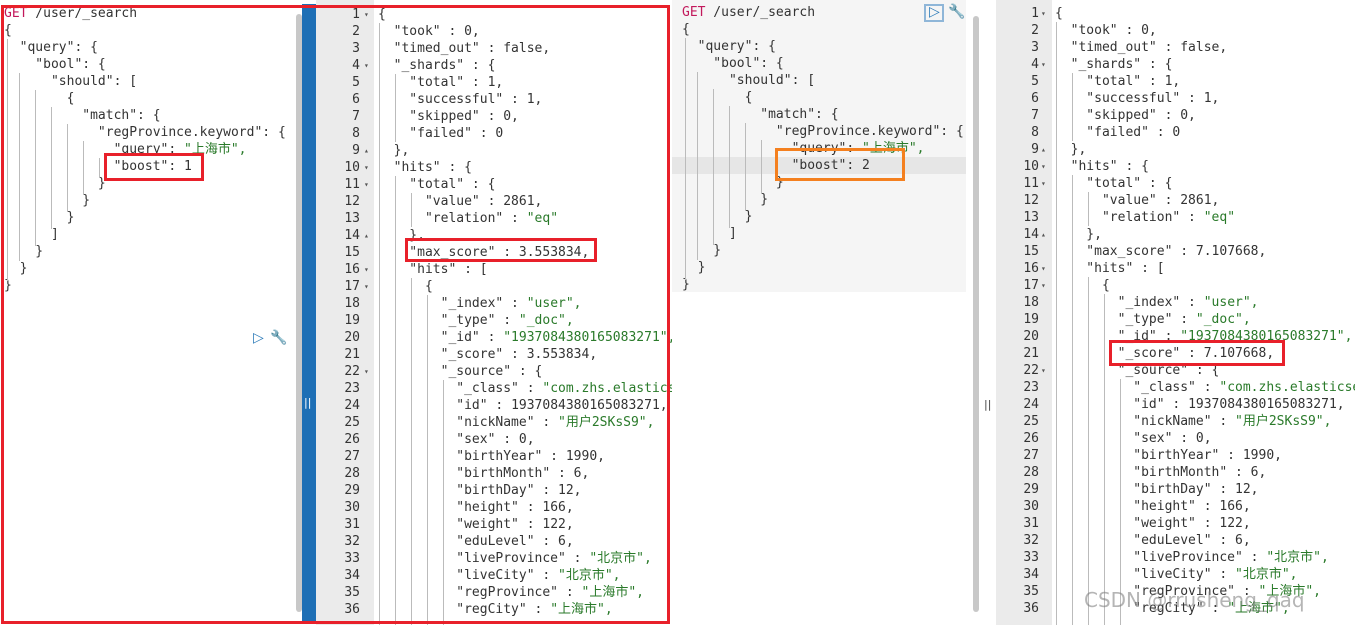 The width and height of the screenshot is (1355, 625). Describe the element at coordinates (1031, 370) in the screenshot. I see `line-number: 22` at that location.